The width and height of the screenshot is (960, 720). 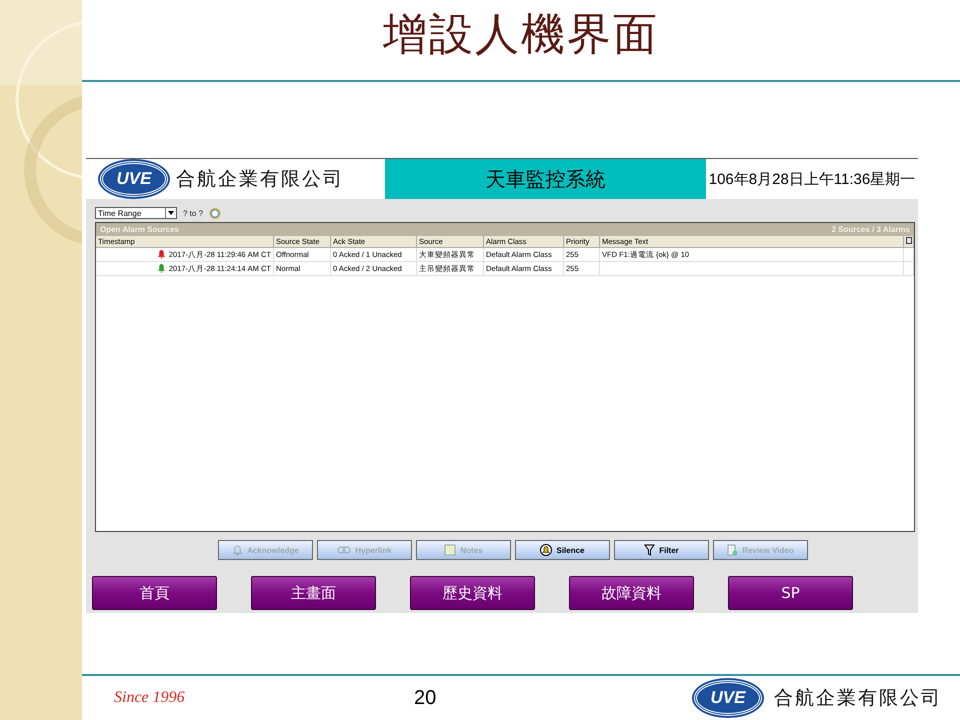 What do you see at coordinates (154, 593) in the screenshot?
I see `nav-button: 首頁` at bounding box center [154, 593].